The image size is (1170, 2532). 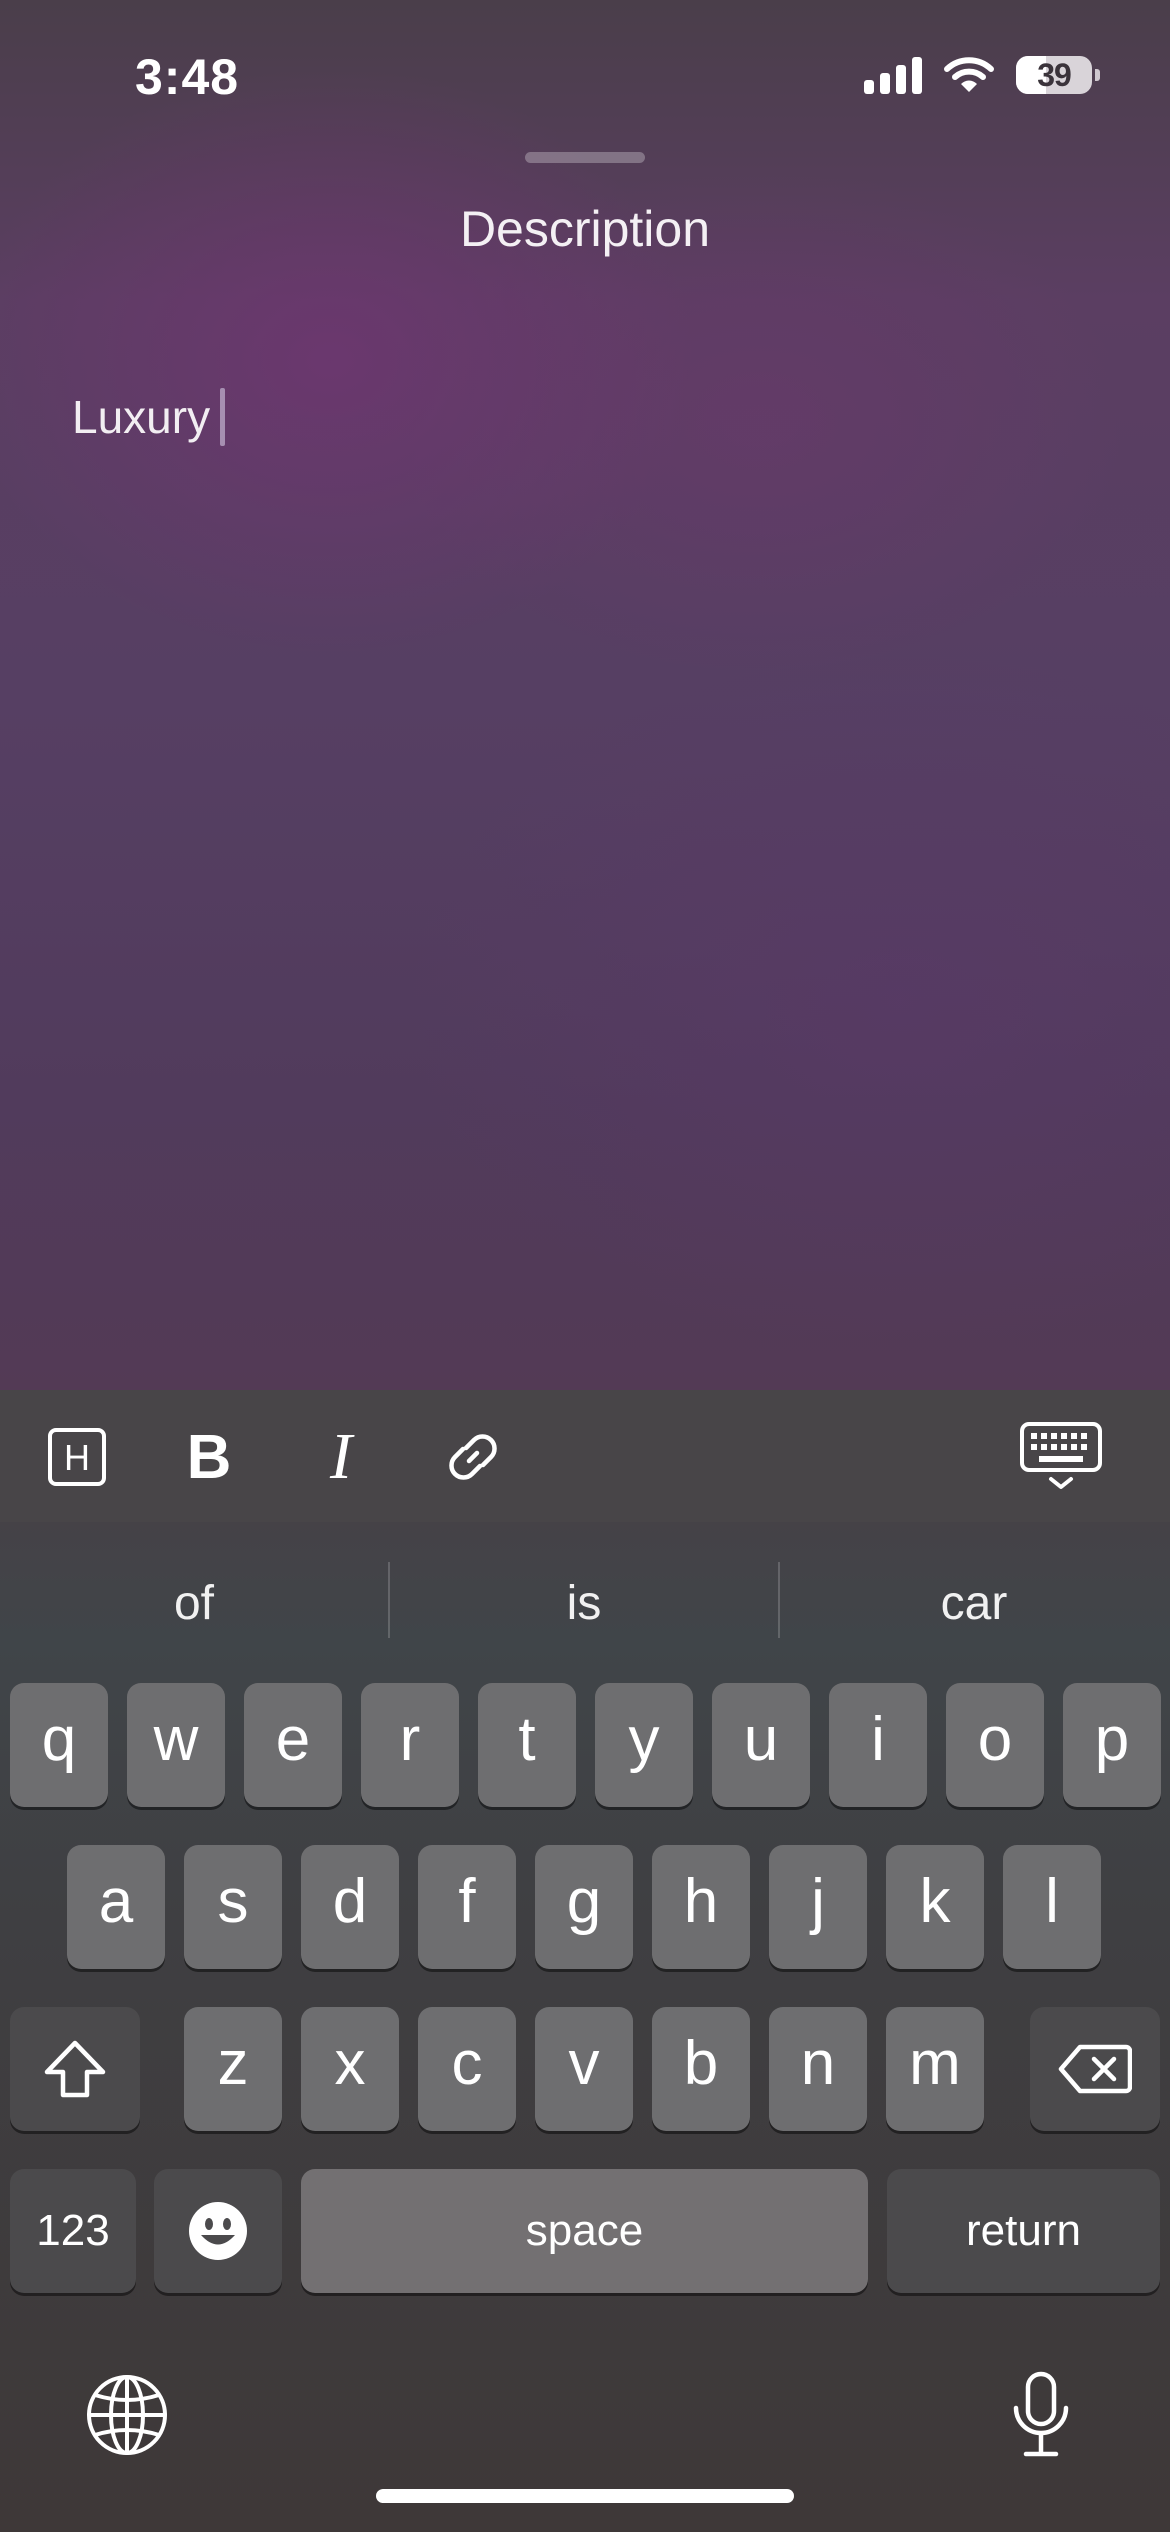 I want to click on delete-icon, so click(x=1095, y=2069).